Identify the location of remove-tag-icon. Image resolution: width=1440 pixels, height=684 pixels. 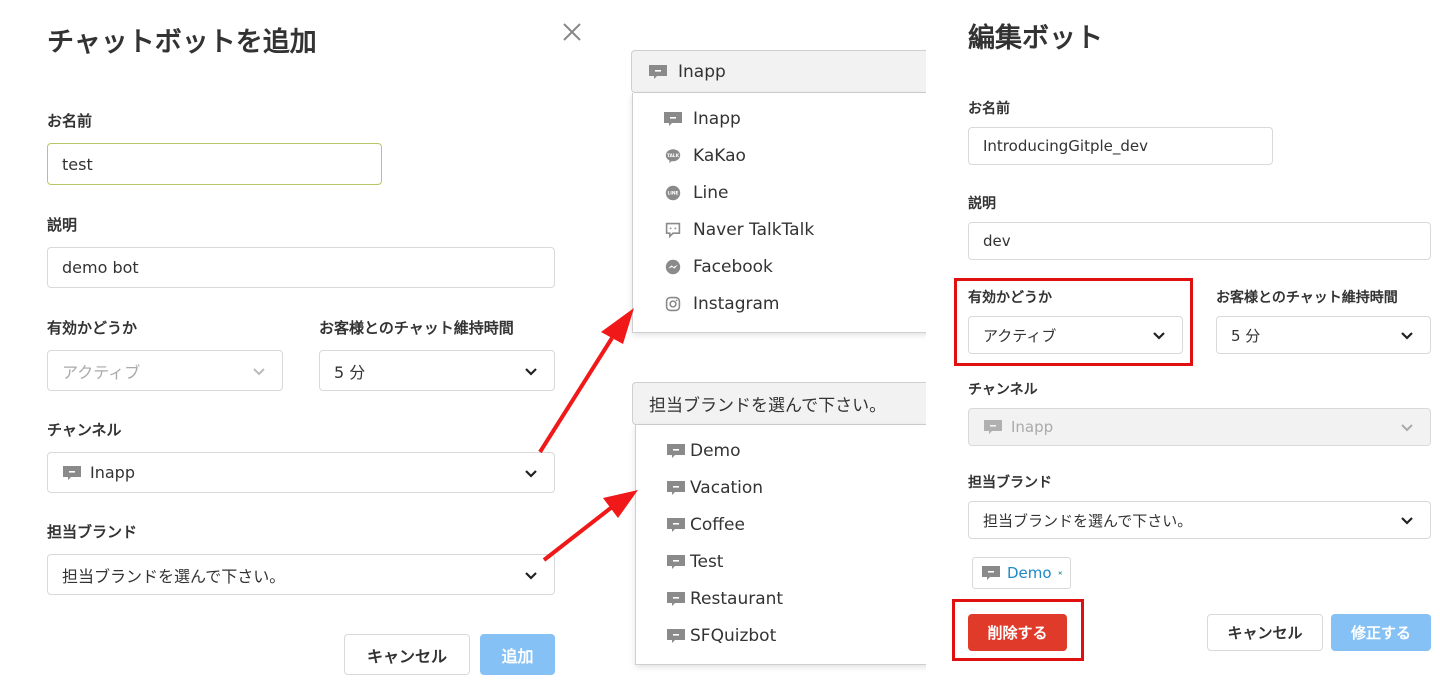
(1060, 573).